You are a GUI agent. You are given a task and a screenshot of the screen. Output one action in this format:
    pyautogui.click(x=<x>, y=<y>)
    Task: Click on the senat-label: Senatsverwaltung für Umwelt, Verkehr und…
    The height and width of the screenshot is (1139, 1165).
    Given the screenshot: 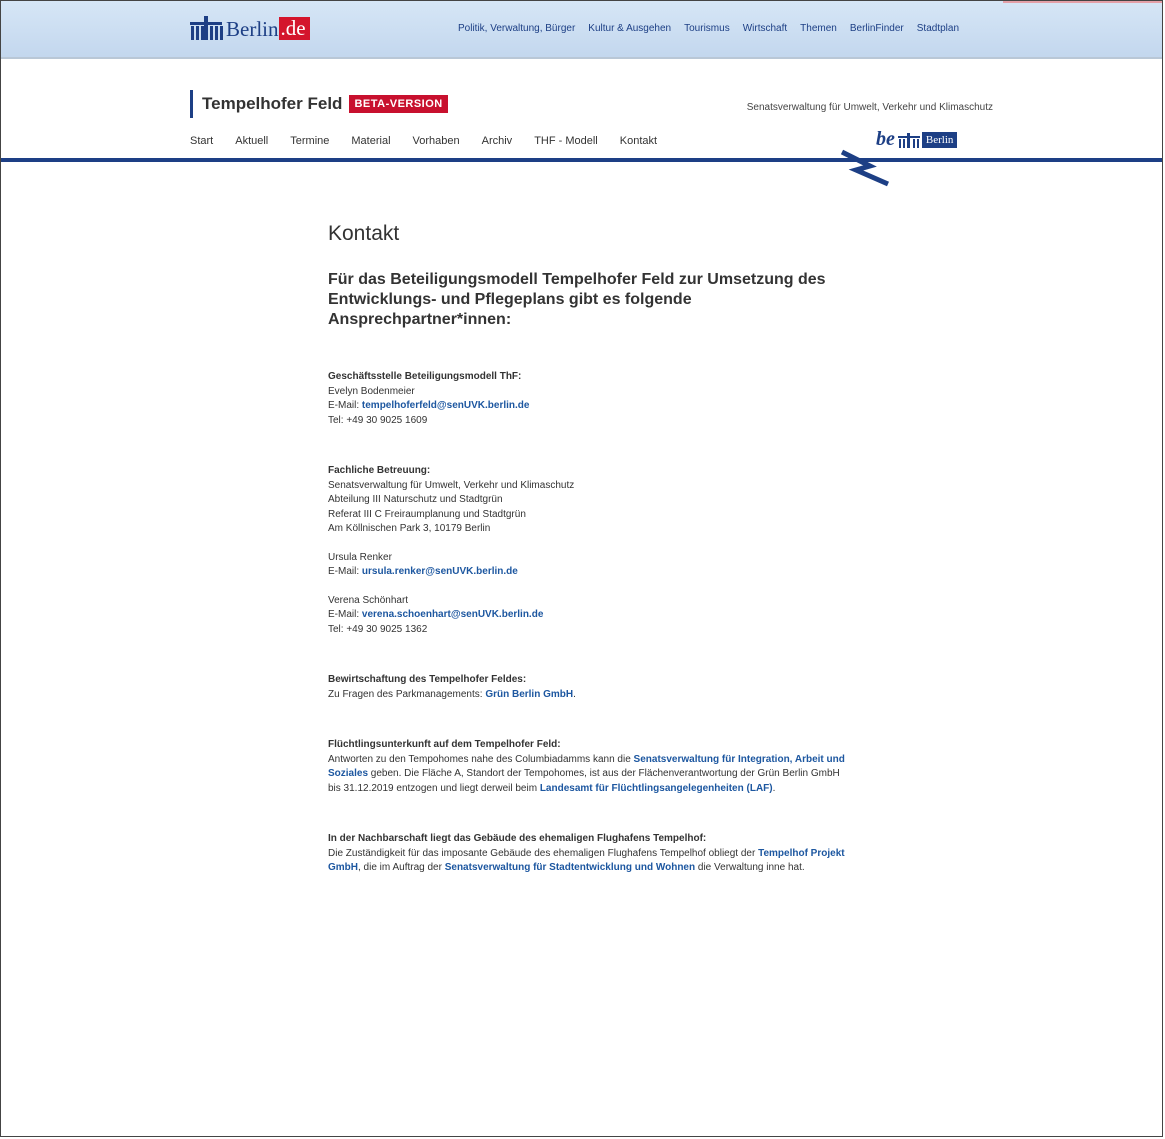 What is the action you would take?
    pyautogui.click(x=869, y=107)
    